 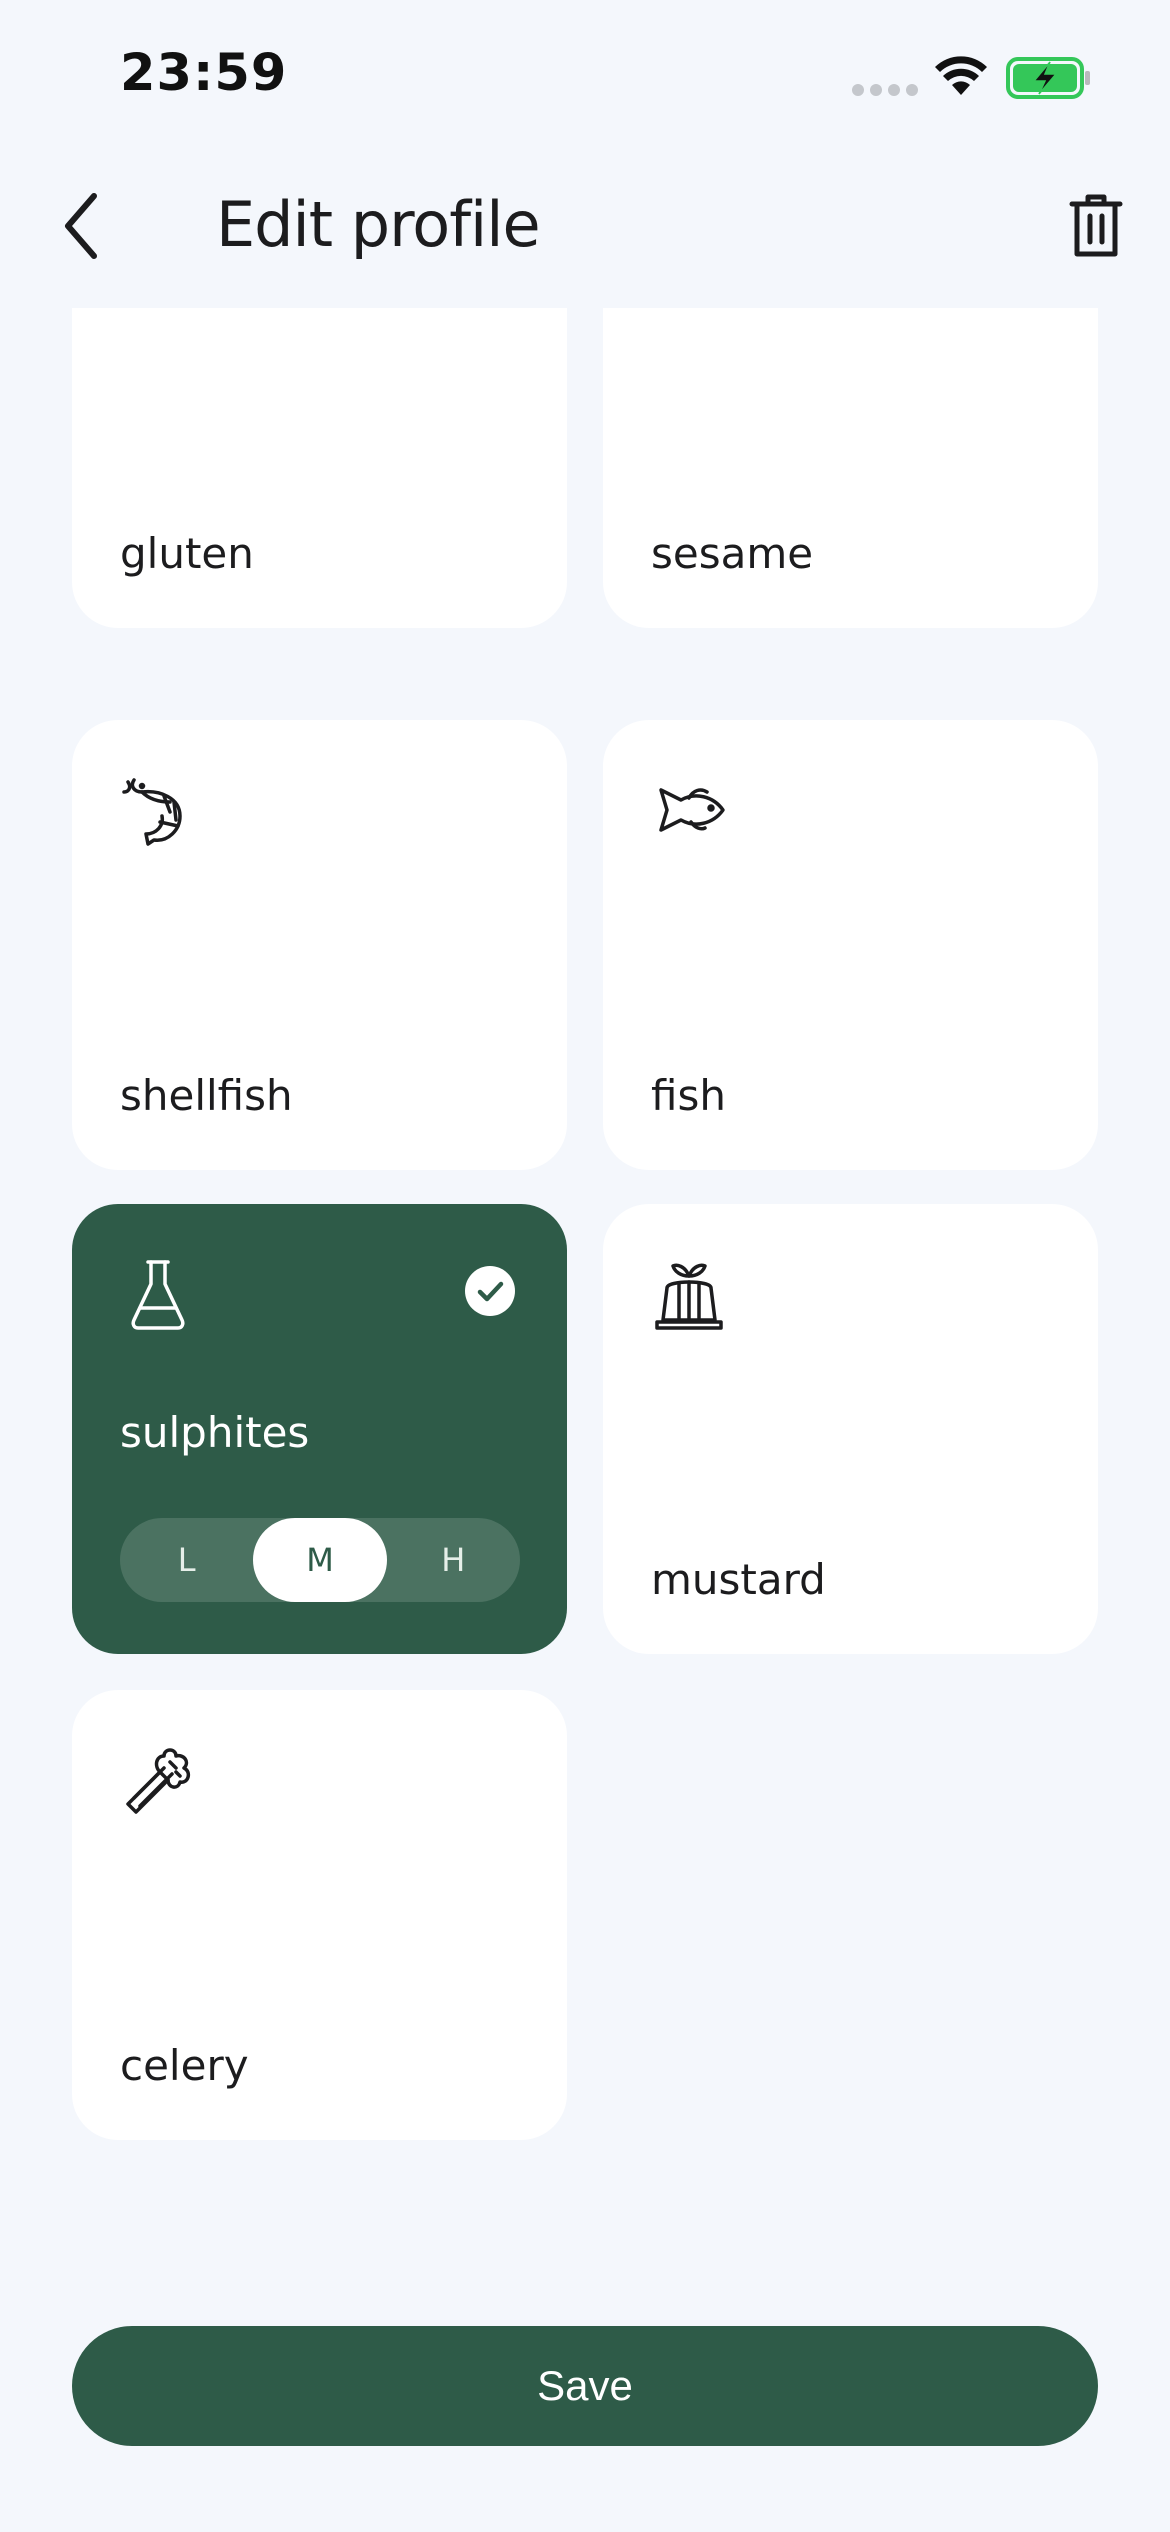 What do you see at coordinates (215, 1432) in the screenshot?
I see `allergen-label: sulphites` at bounding box center [215, 1432].